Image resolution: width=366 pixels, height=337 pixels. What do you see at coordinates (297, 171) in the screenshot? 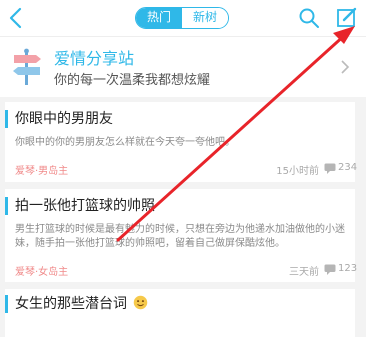
I see `post-time: 15小时前` at bounding box center [297, 171].